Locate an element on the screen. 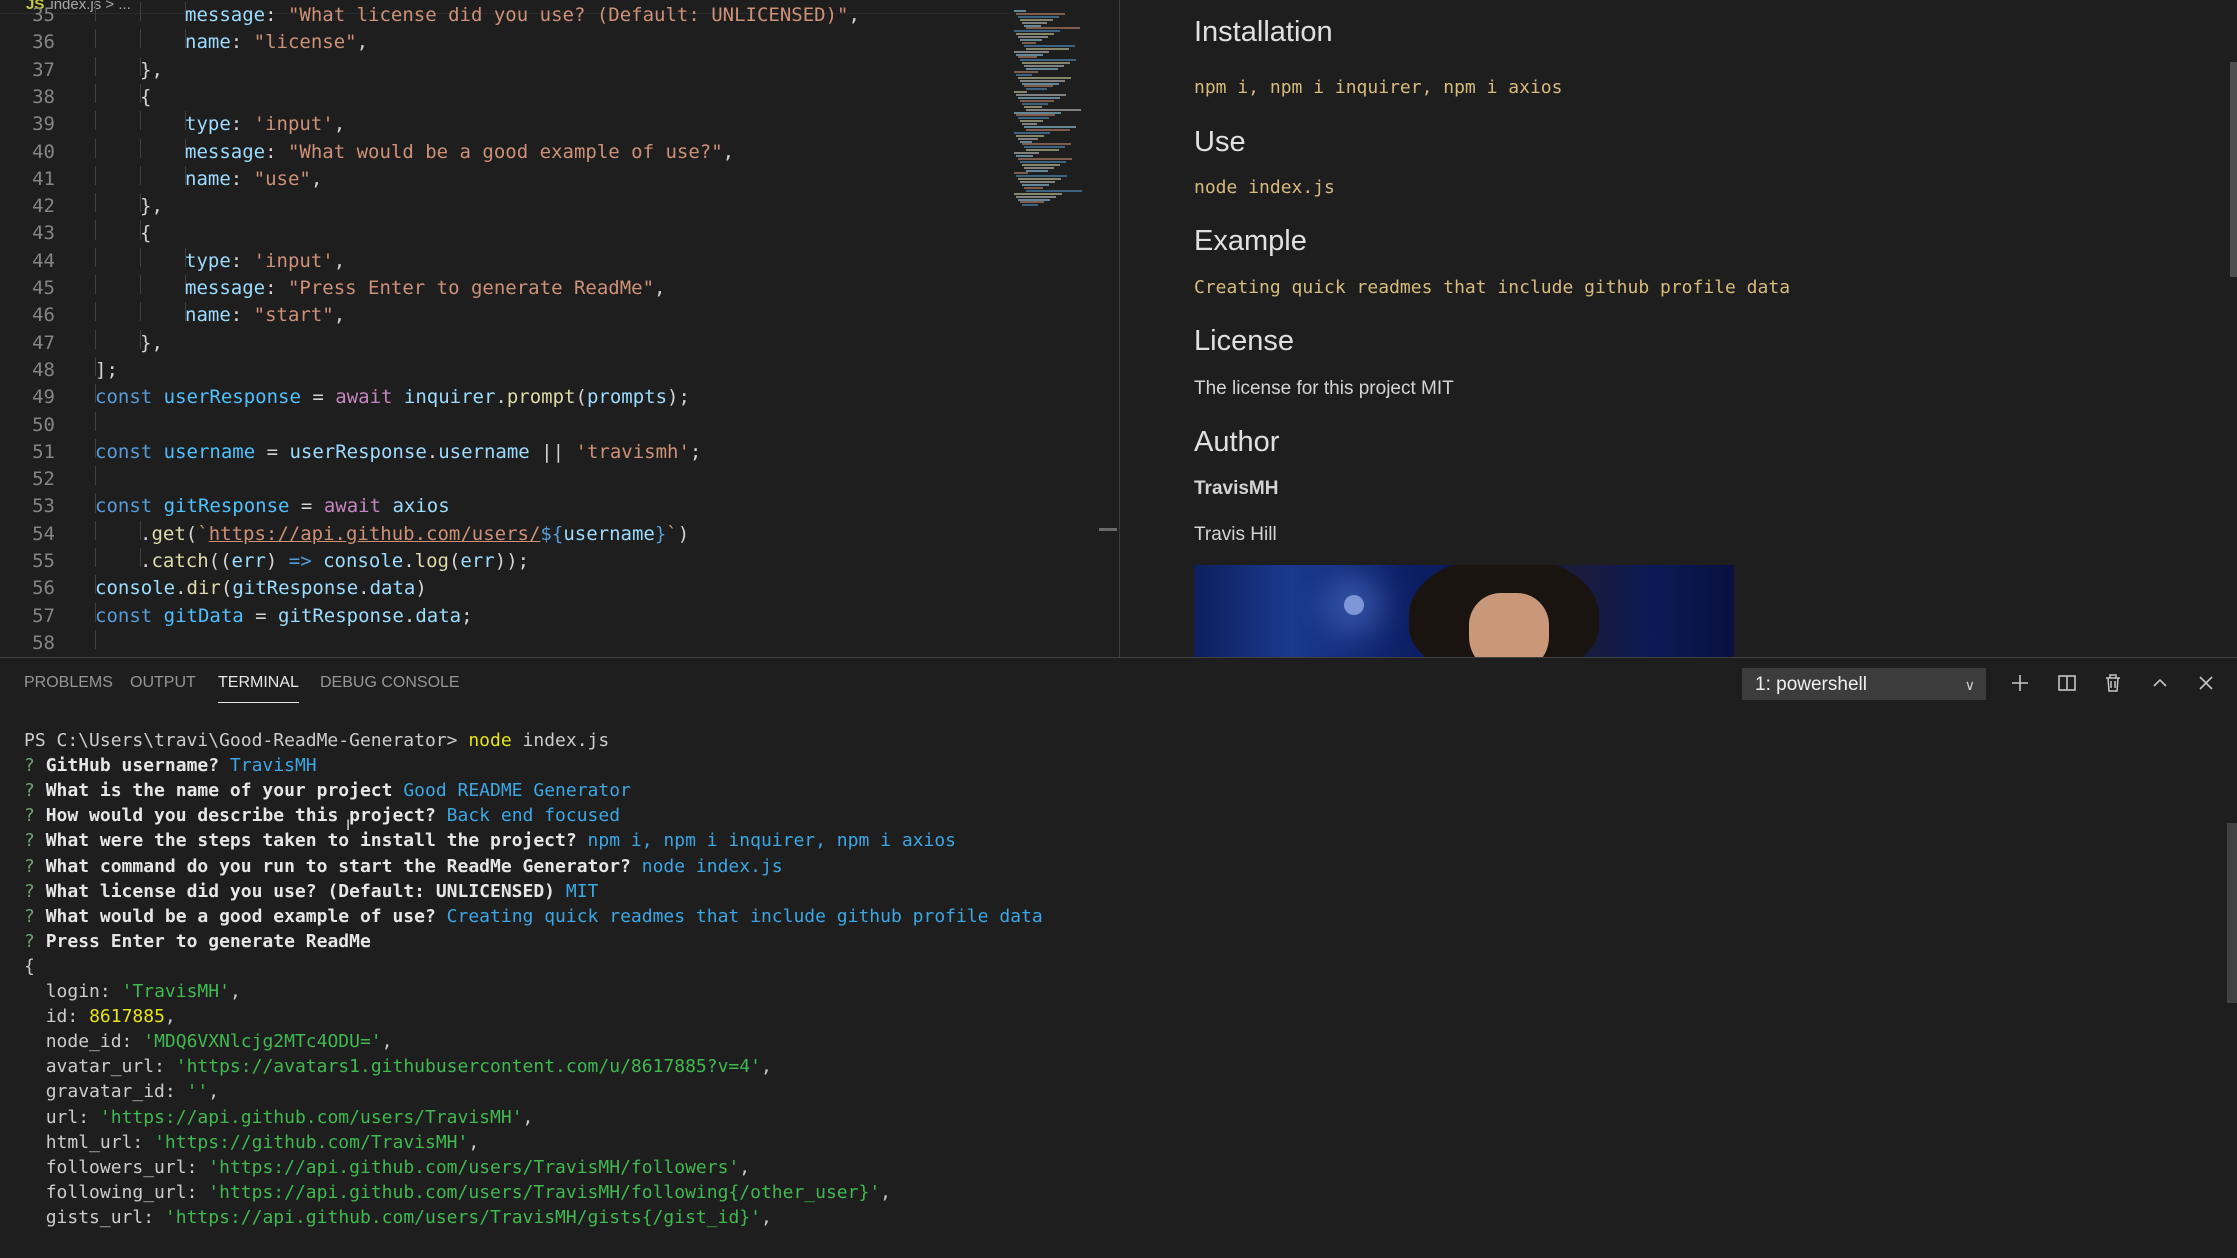 This screenshot has height=1258, width=2237. code-token: gitResponse is located at coordinates (341, 615).